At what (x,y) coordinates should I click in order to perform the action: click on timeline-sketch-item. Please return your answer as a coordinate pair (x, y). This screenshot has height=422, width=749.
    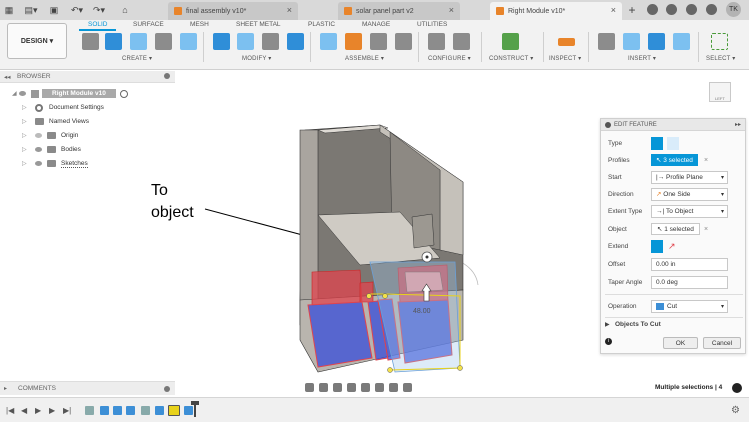
    Looking at the image, I should click on (89, 410).